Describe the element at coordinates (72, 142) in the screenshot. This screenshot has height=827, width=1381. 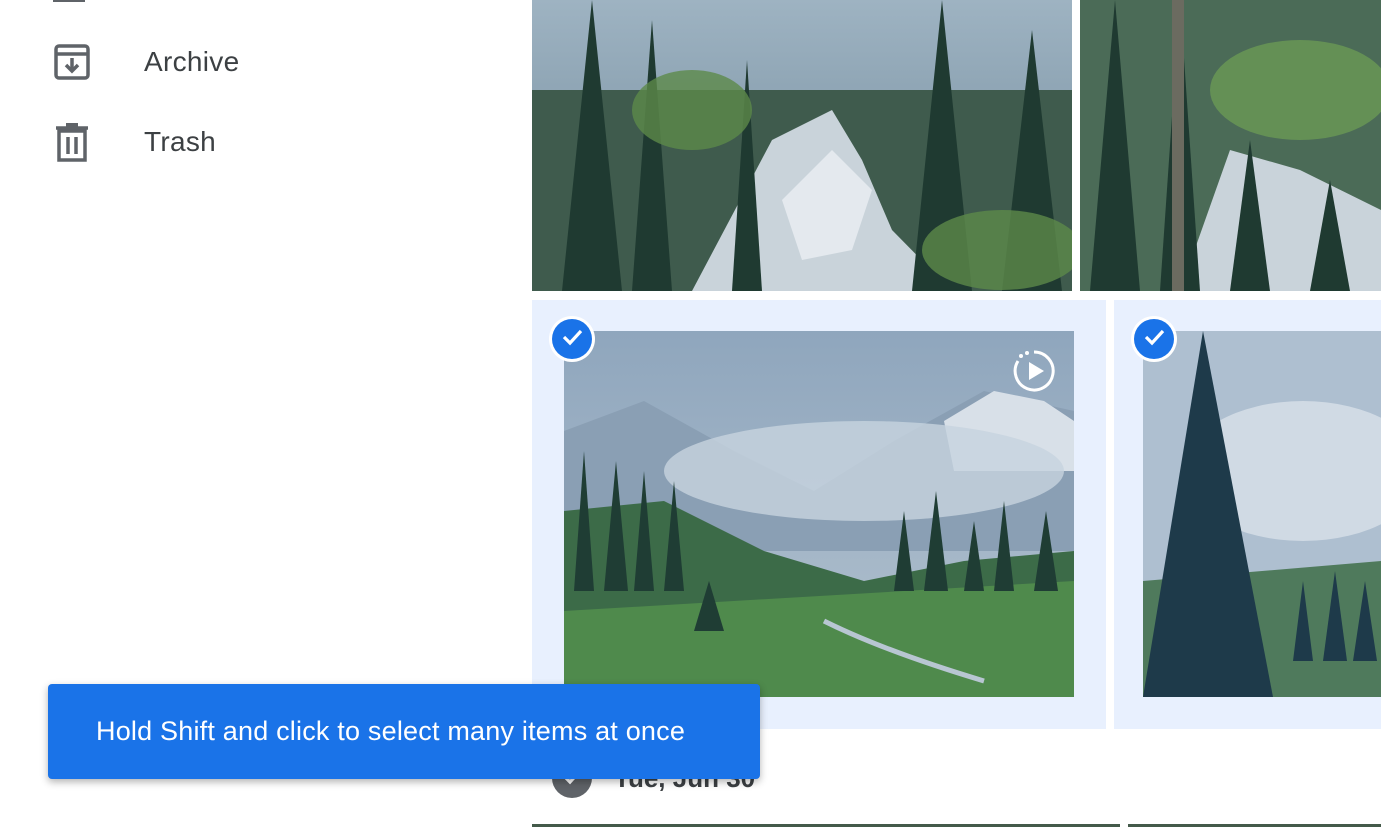
I see `trash-icon` at that location.